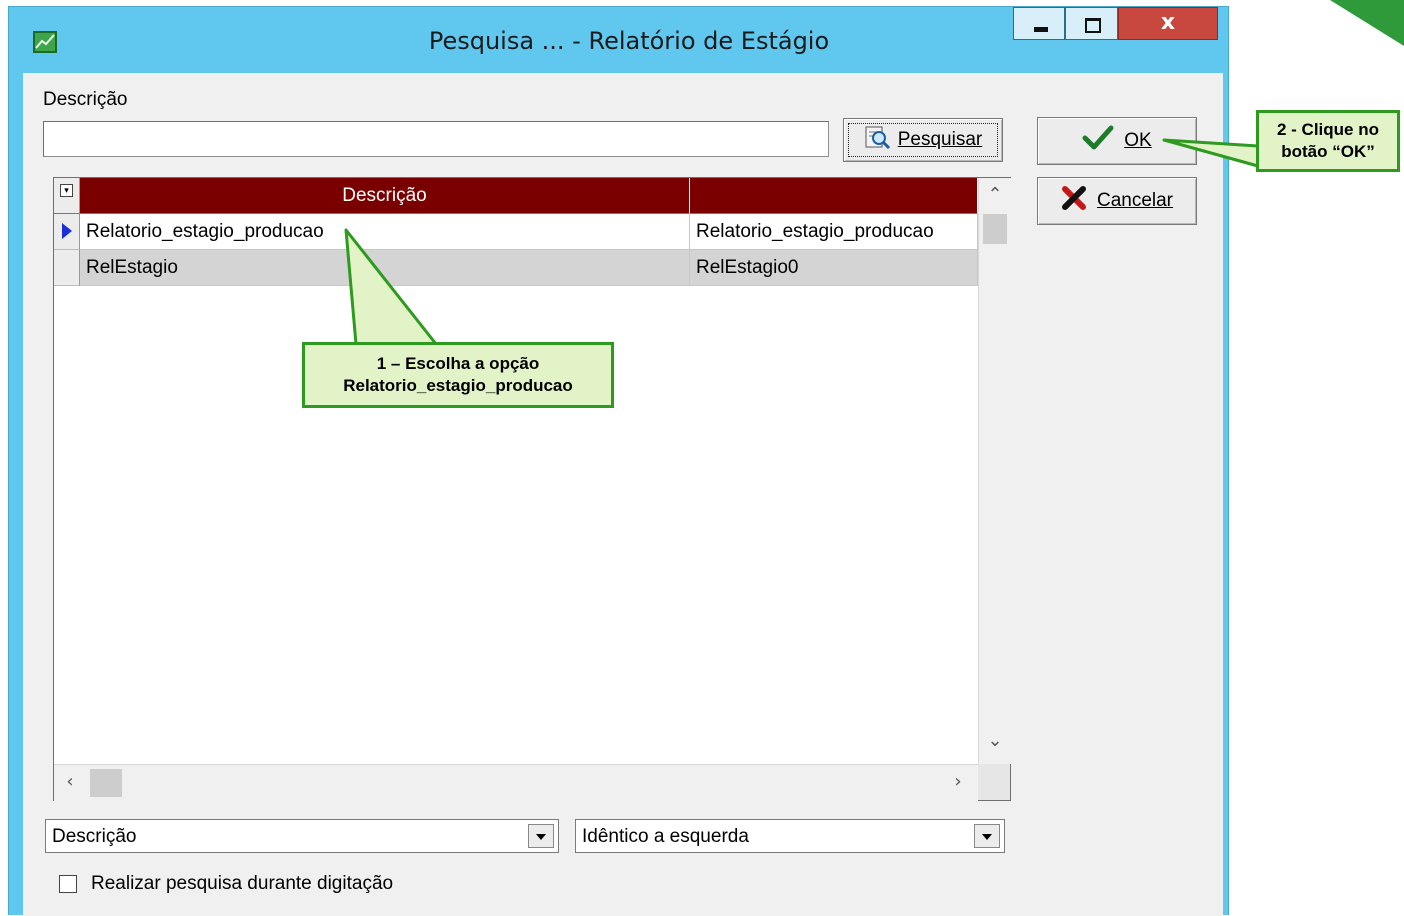 Image resolution: width=1404 pixels, height=916 pixels. Describe the element at coordinates (1039, 23) in the screenshot. I see `minimize-button` at that location.